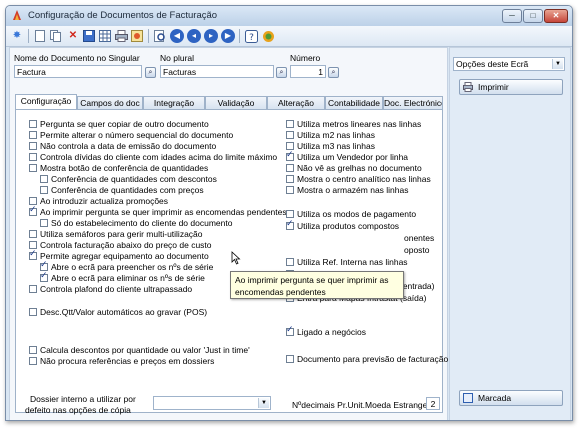  What do you see at coordinates (150, 72) in the screenshot?
I see `name-singular-lookup-icon: ⌕` at bounding box center [150, 72].